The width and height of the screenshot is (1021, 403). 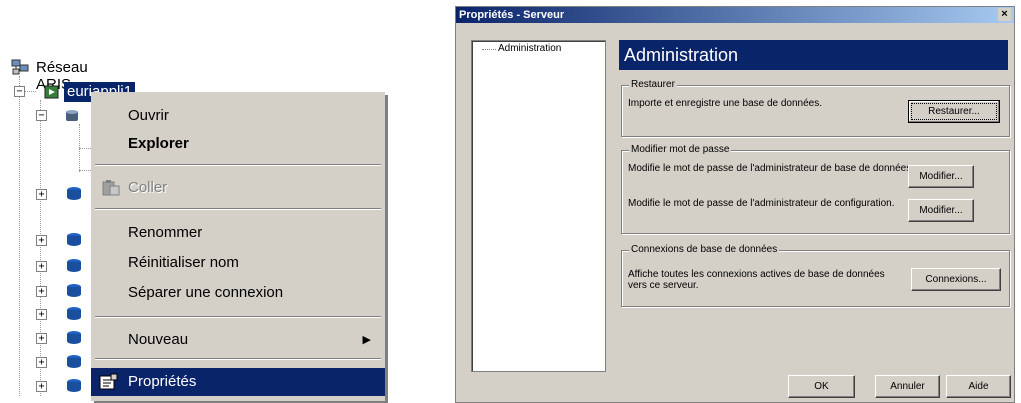 I want to click on menu-item-paste: Coller, so click(x=238, y=188).